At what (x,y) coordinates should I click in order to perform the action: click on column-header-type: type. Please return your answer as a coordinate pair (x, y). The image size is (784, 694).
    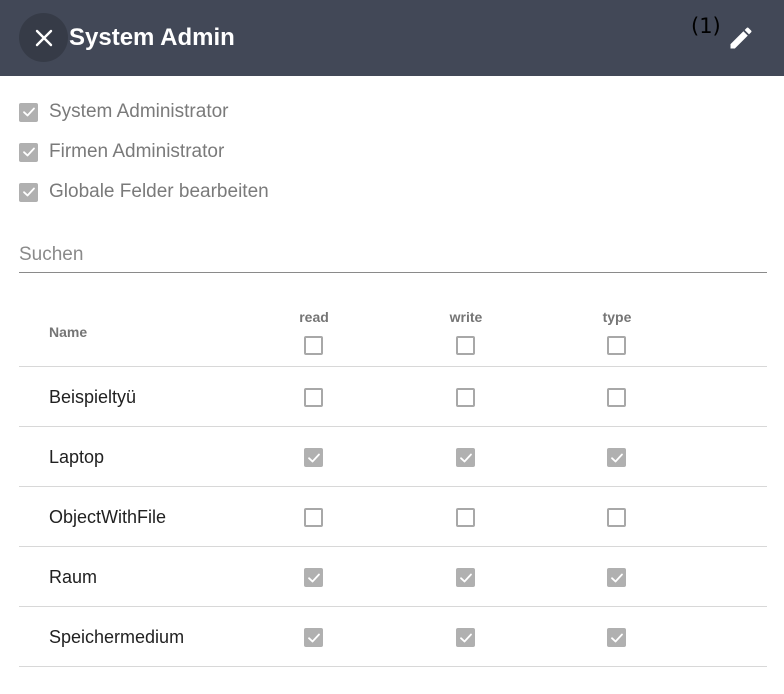
    Looking at the image, I should click on (617, 317).